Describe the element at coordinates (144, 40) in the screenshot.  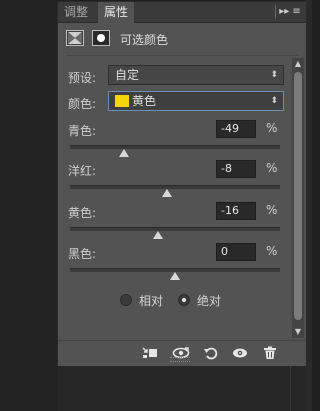
I see `panel-title: 可选颜色` at that location.